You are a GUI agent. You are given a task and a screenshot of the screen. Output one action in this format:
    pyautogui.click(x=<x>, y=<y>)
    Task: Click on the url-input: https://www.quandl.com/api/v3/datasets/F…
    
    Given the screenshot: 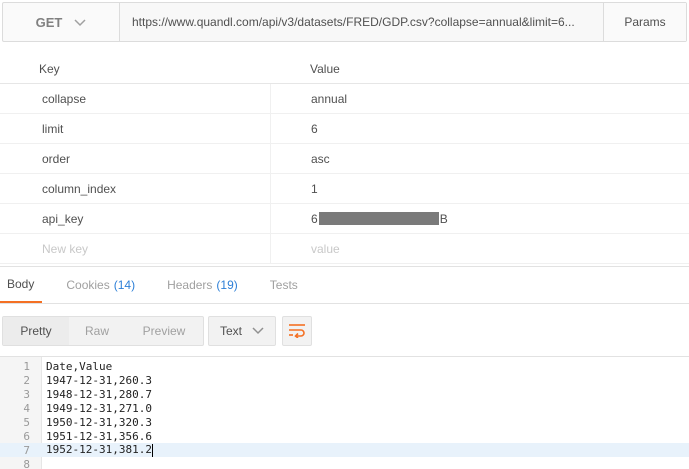 What is the action you would take?
    pyautogui.click(x=362, y=22)
    